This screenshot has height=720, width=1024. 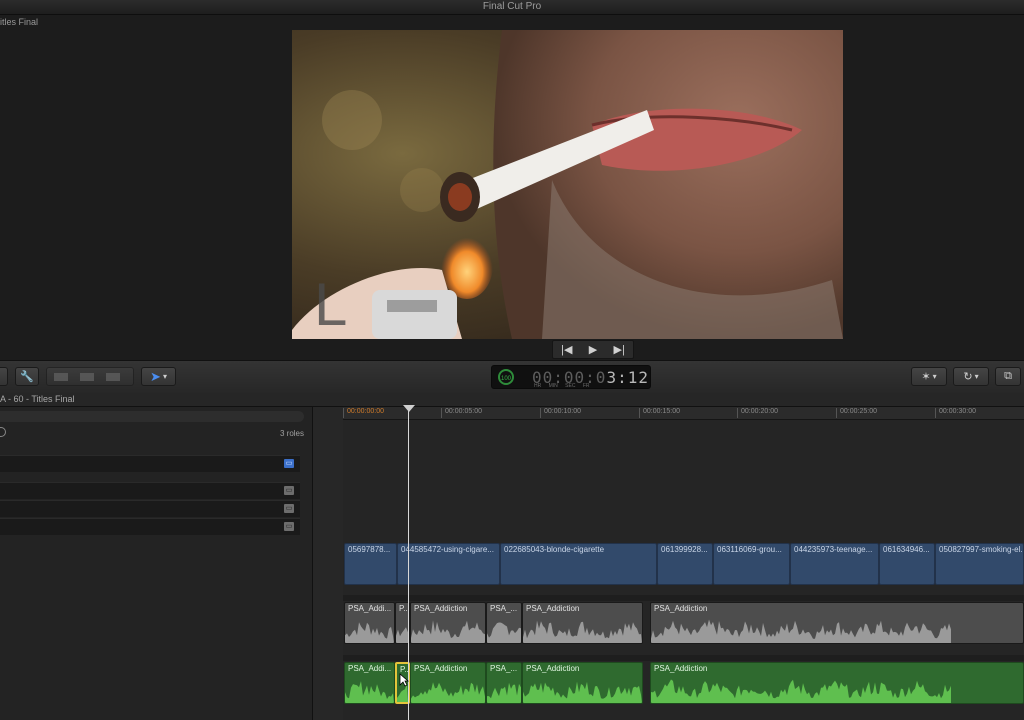 What do you see at coordinates (955, 413) in the screenshot?
I see `ruler-tick: 00:00:30:00` at bounding box center [955, 413].